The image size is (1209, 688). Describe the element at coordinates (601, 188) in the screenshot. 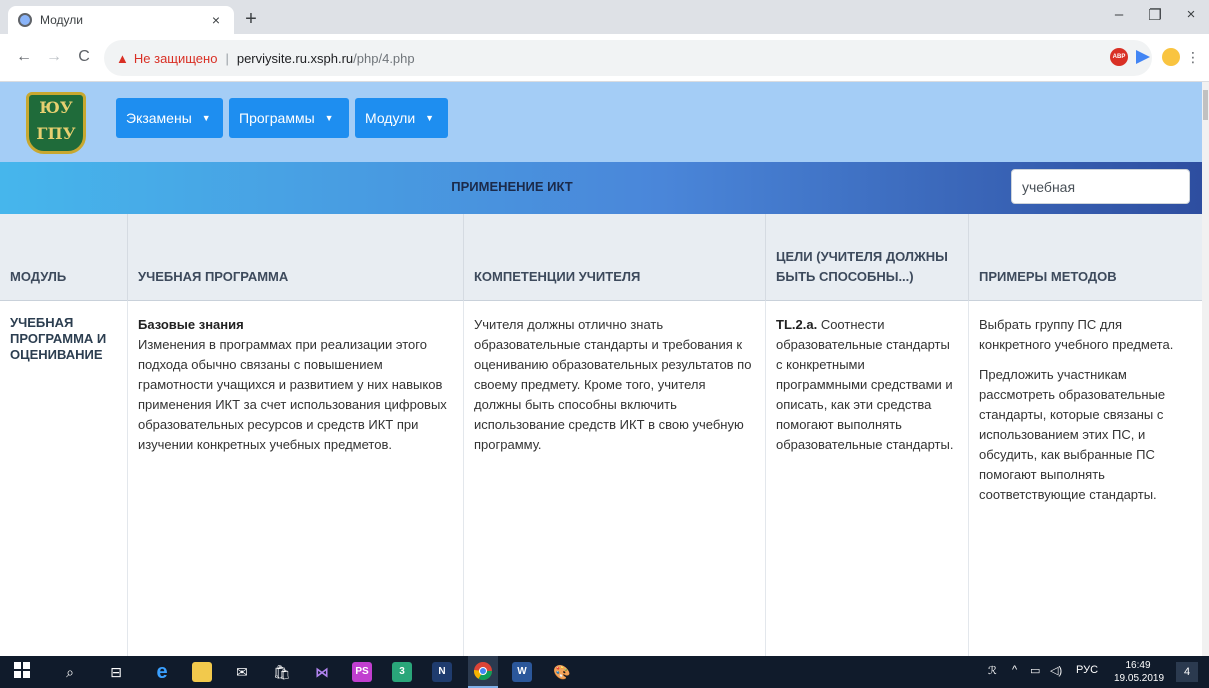

I see `title-band: ПРИМЕНЕНИЕ ИКТ` at that location.